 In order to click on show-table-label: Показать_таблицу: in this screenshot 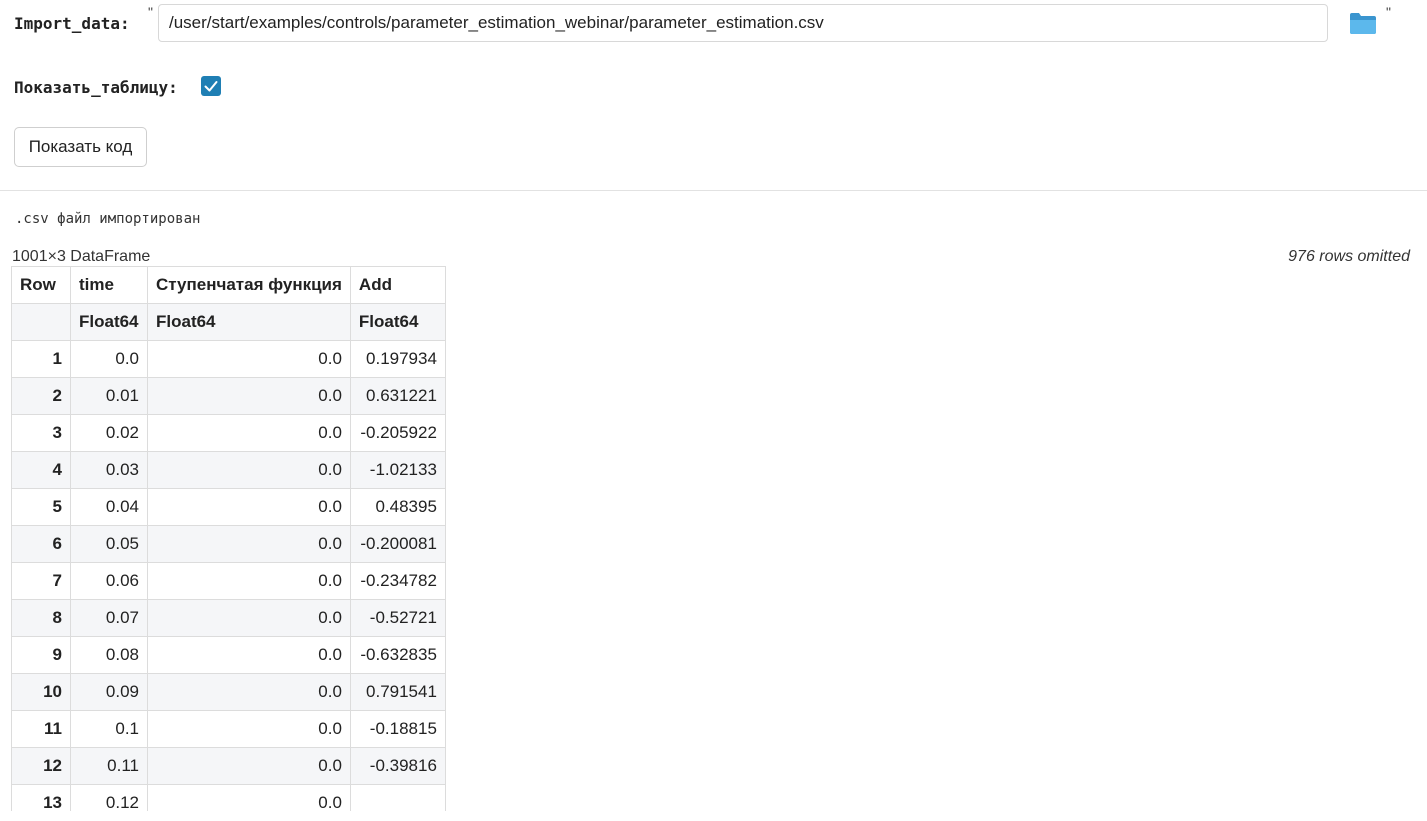, I will do `click(96, 87)`.